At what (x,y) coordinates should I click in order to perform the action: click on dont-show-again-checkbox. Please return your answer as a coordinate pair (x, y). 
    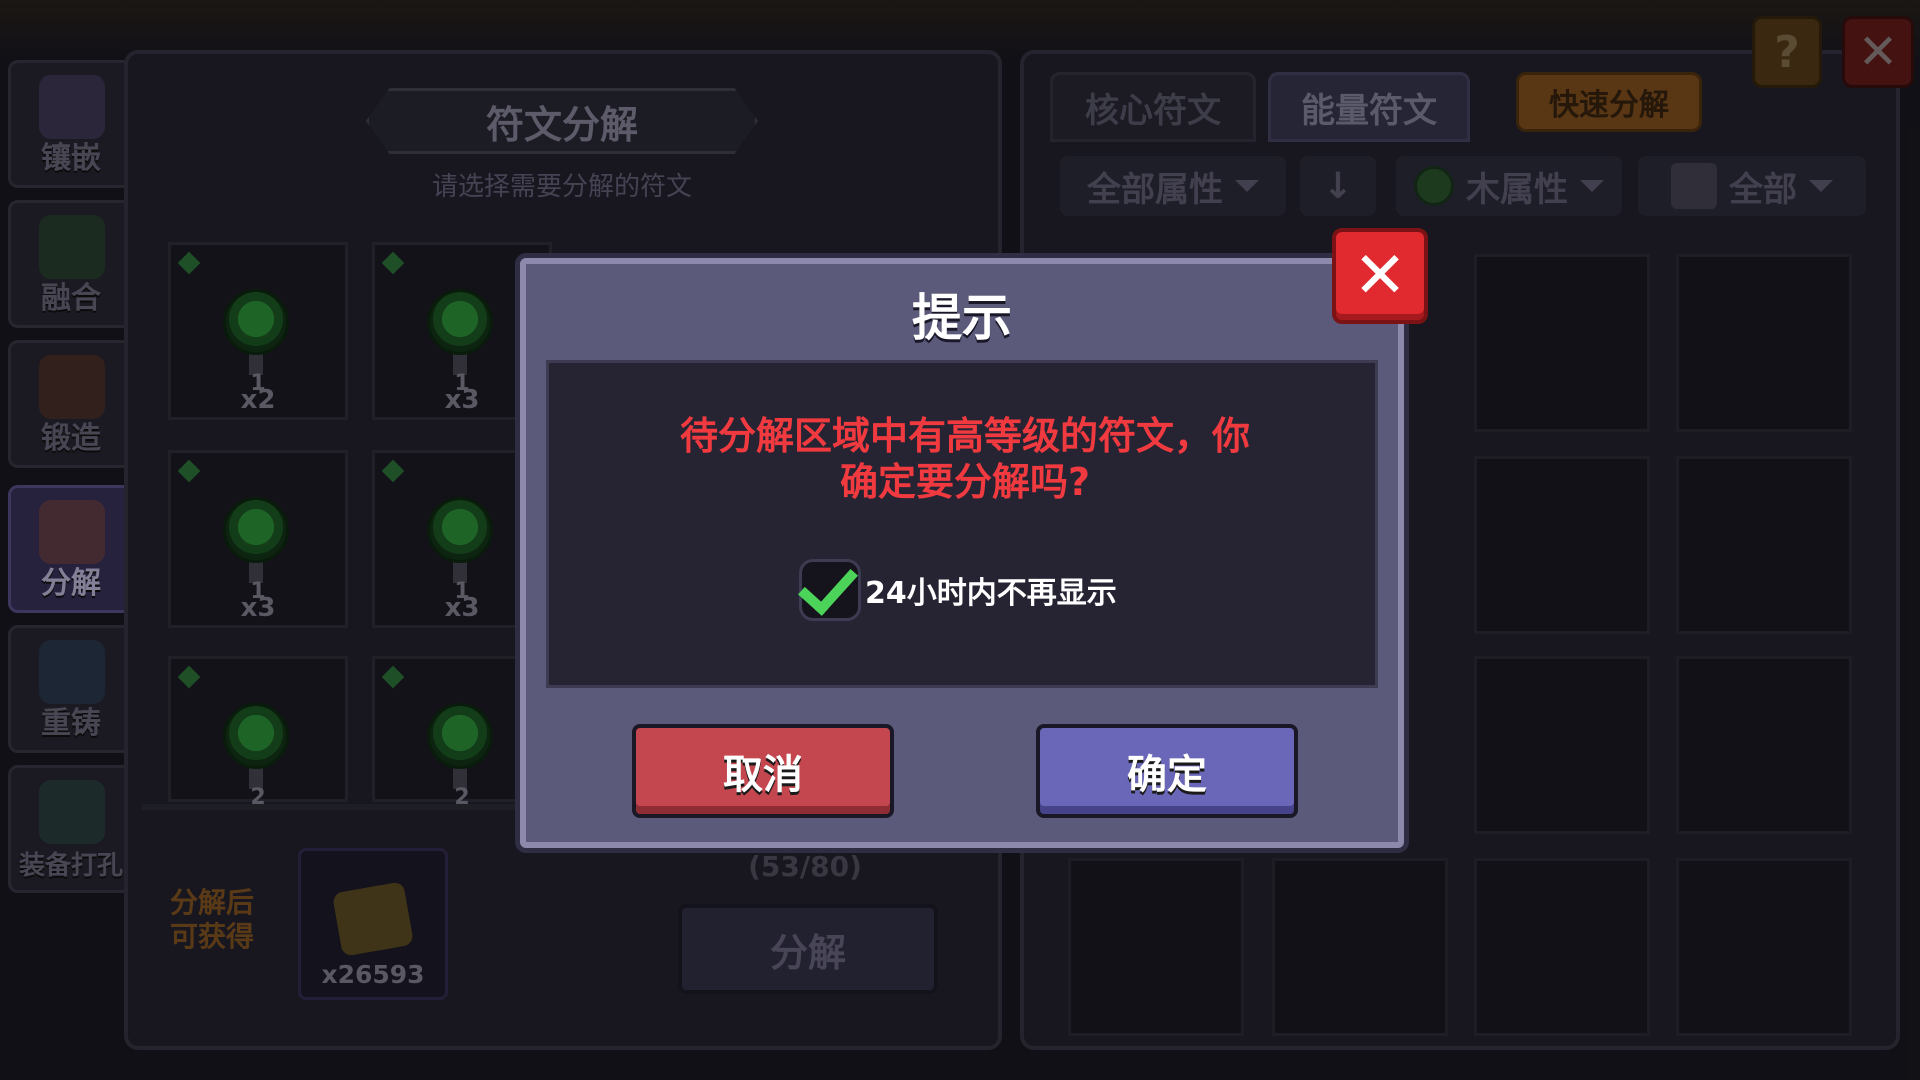
    Looking at the image, I should click on (829, 587).